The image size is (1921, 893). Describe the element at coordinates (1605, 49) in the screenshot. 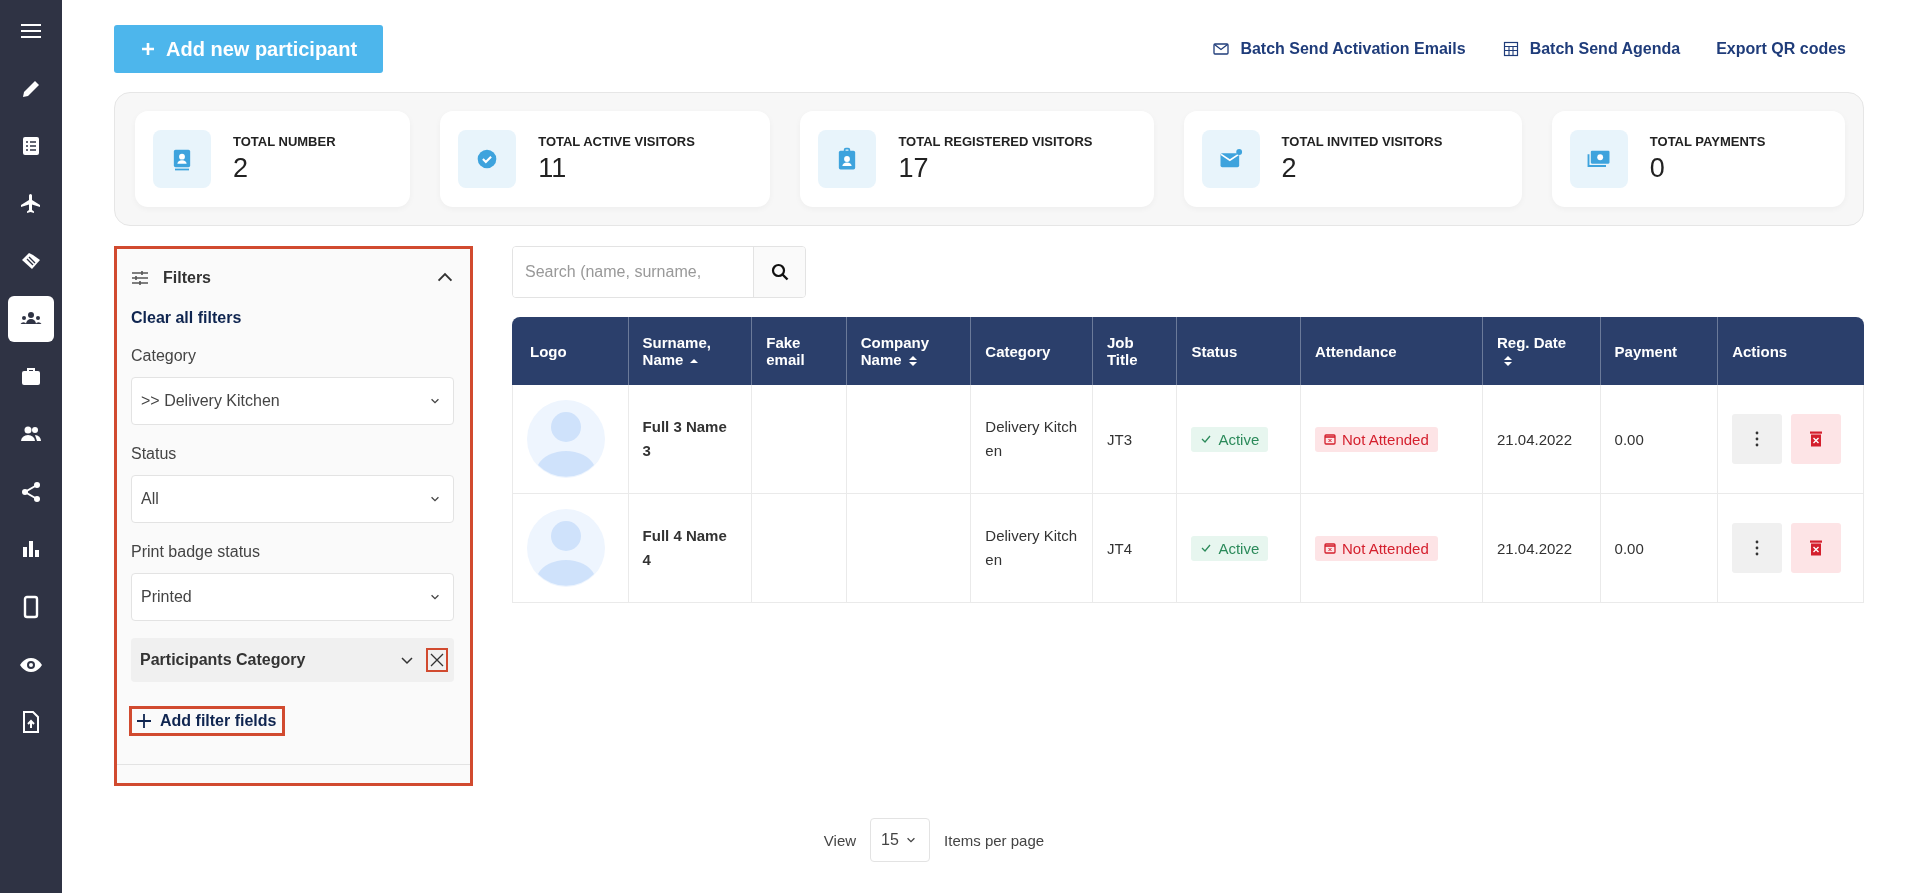

I see `batch-action-link: Batch Send Agenda` at that location.